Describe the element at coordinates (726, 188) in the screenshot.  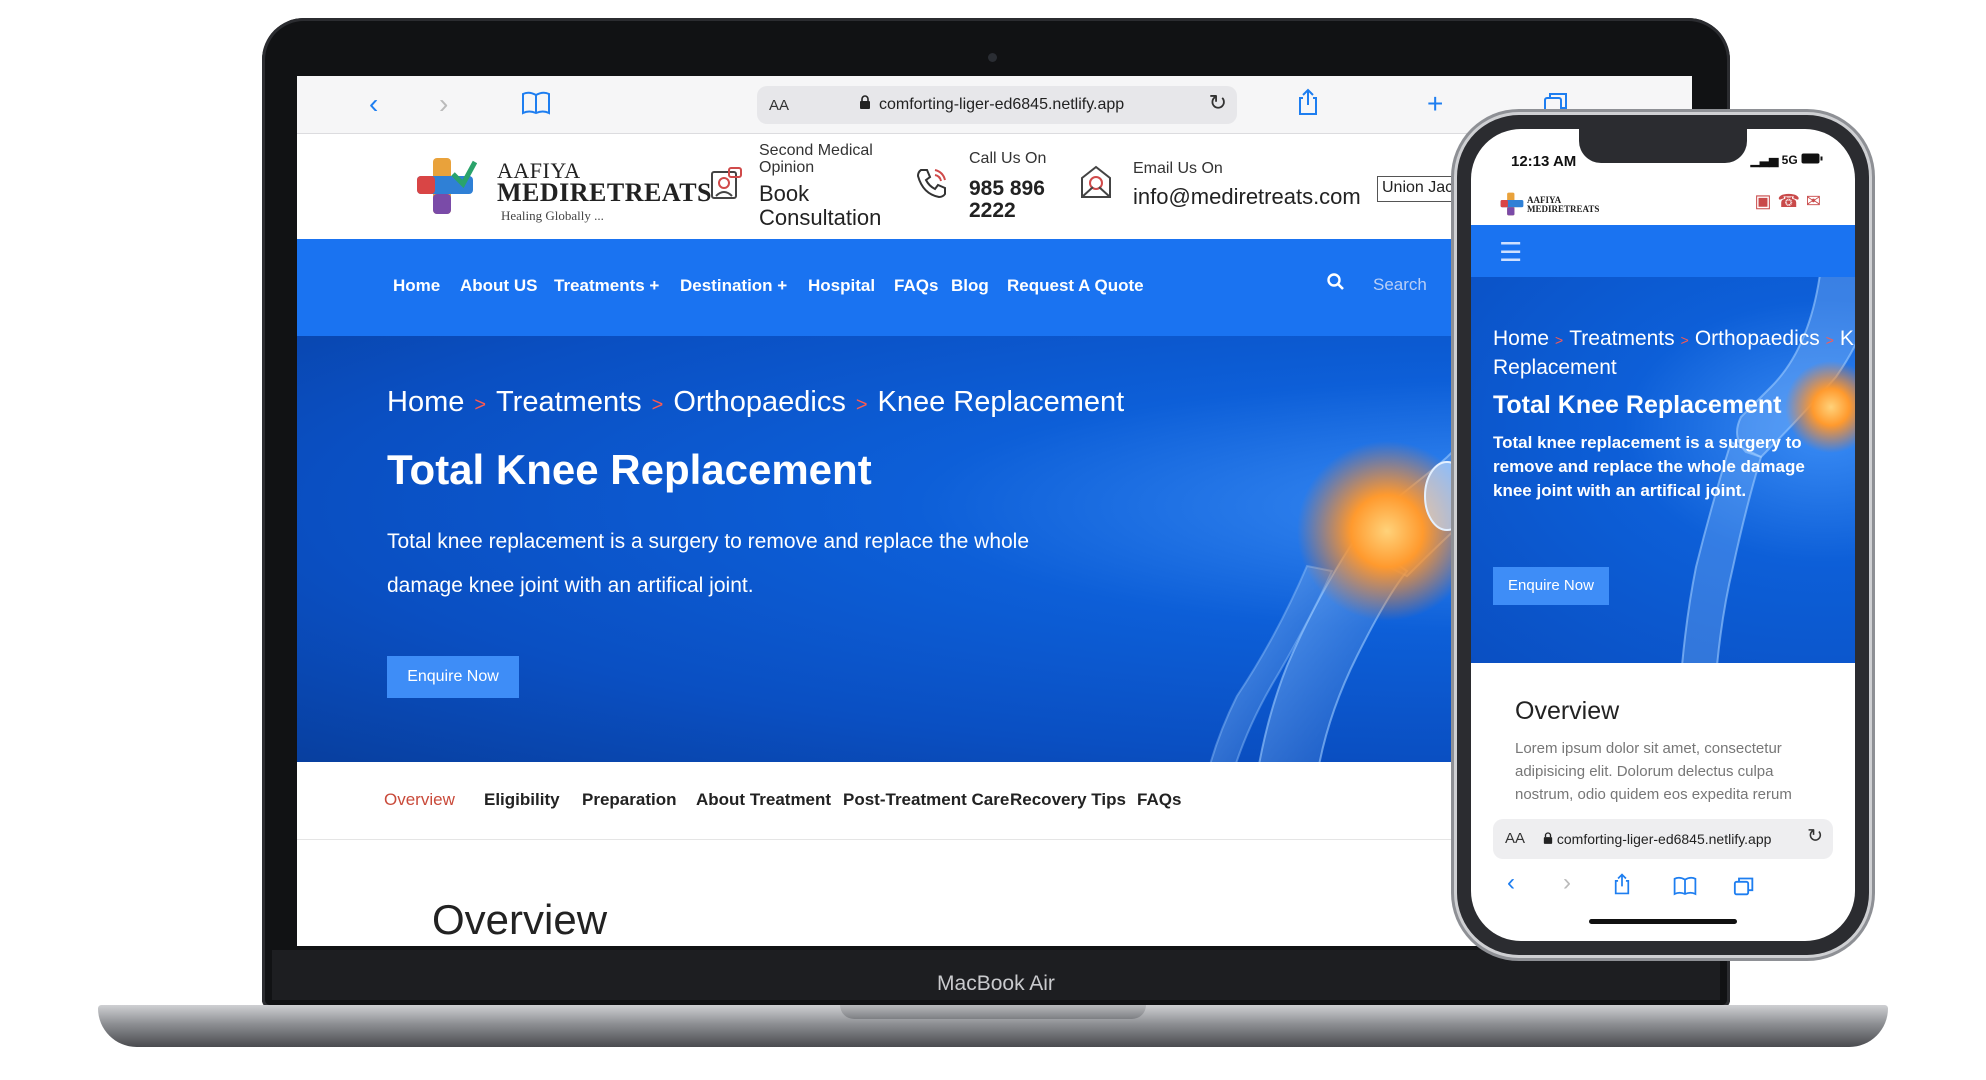
I see `consultation-icon` at that location.